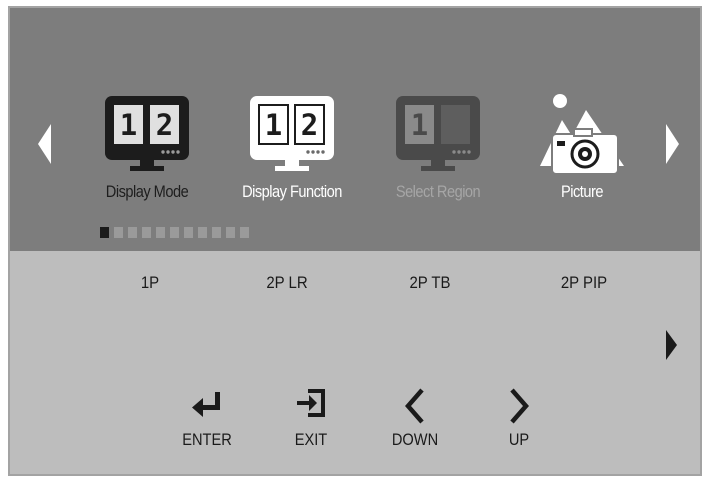 The height and width of the screenshot is (483, 710). I want to click on chevron-left-icon, so click(414, 406).